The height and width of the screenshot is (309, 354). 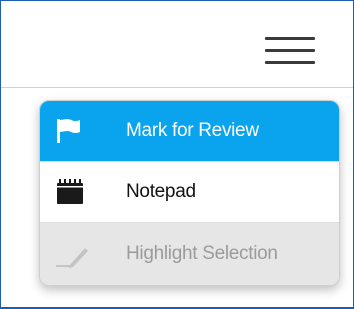 What do you see at coordinates (161, 191) in the screenshot?
I see `menu-item-label: Notepad` at bounding box center [161, 191].